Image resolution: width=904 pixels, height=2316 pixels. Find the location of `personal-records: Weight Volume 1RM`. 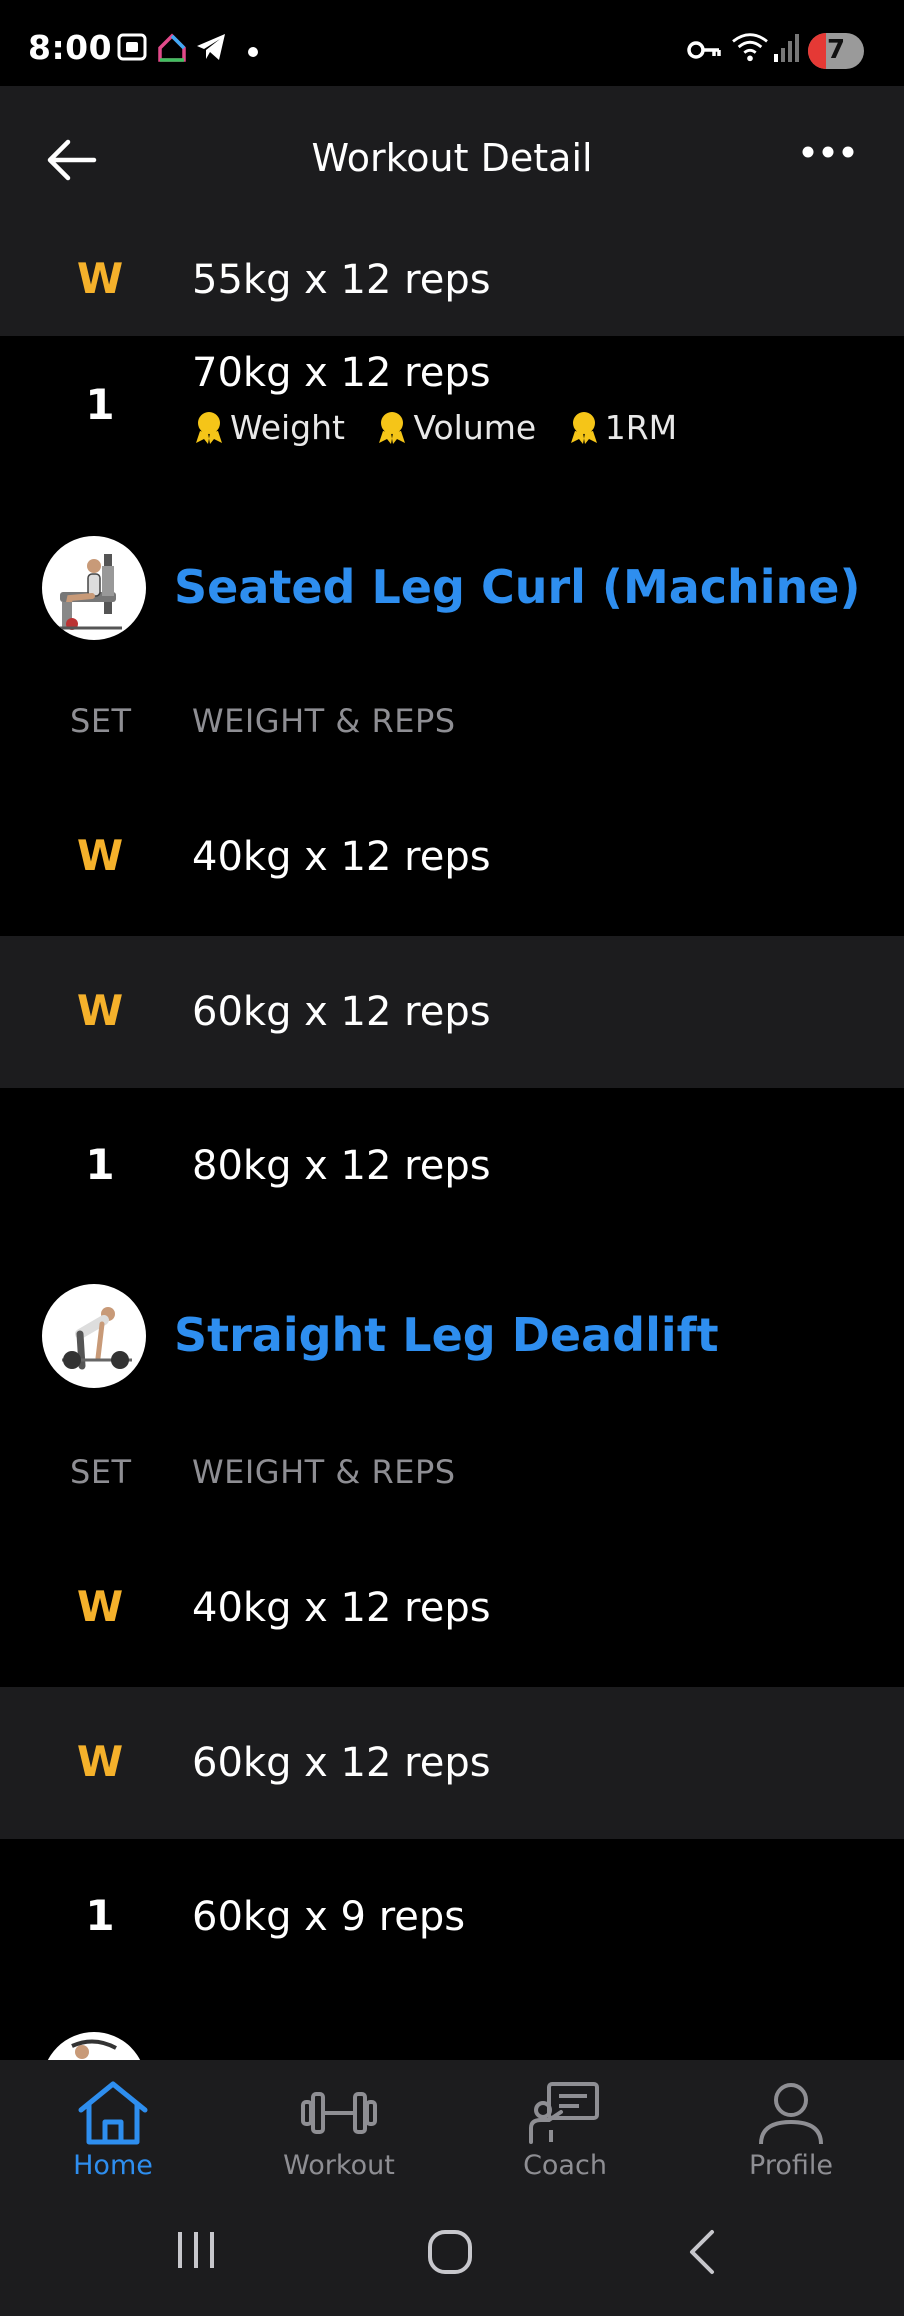

personal-records: Weight Volume 1RM is located at coordinates (444, 427).